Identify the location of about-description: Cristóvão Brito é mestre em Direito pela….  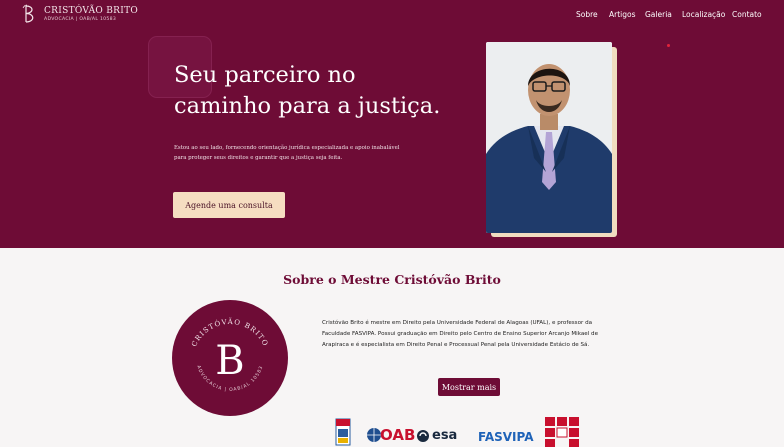
(460, 334).